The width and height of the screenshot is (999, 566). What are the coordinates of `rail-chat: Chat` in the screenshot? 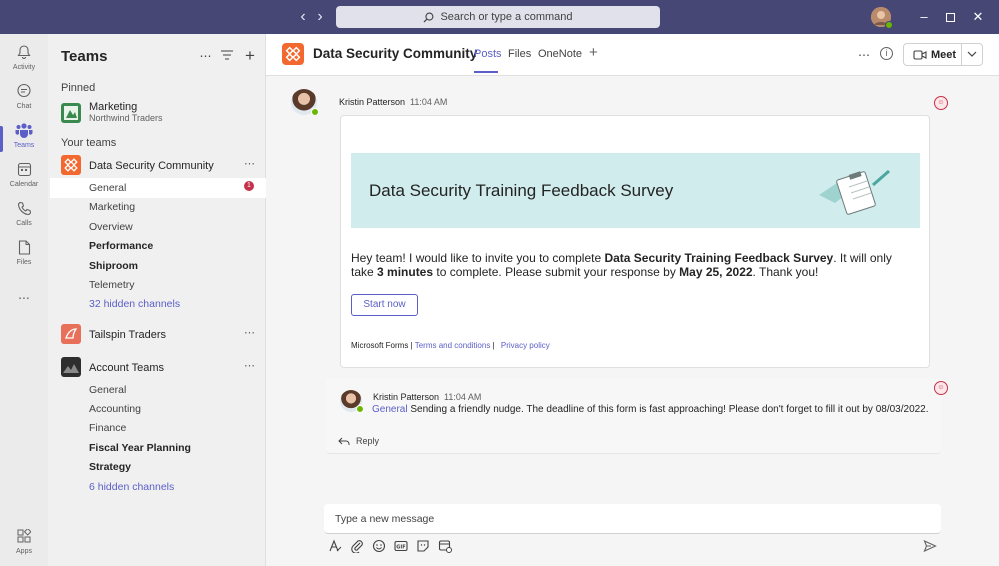 It's located at (24, 100).